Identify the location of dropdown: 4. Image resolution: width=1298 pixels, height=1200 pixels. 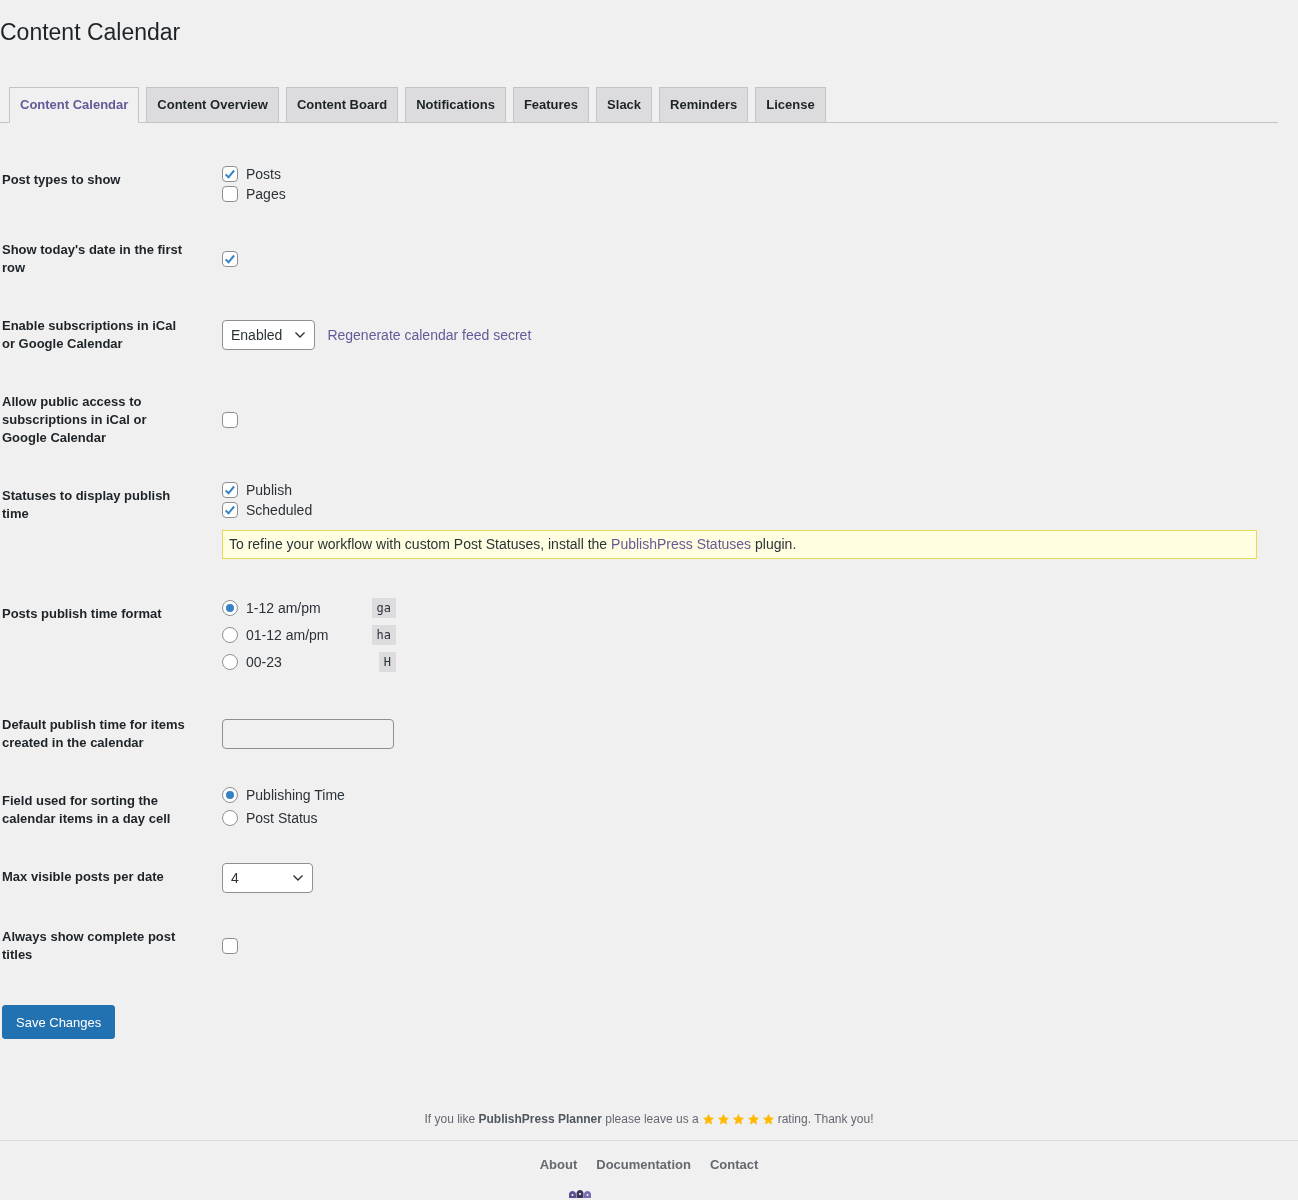
(267, 878).